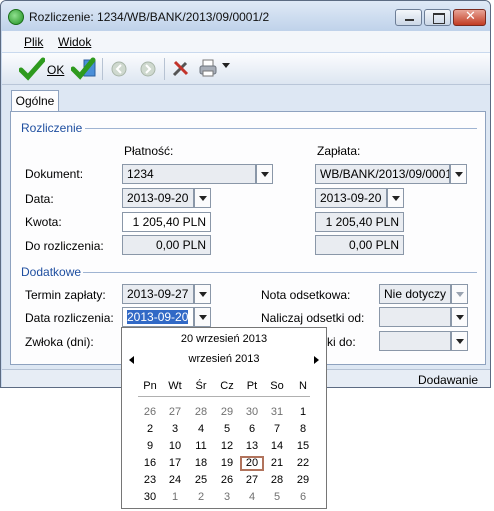  What do you see at coordinates (303, 386) in the screenshot?
I see `weekday-header: N` at bounding box center [303, 386].